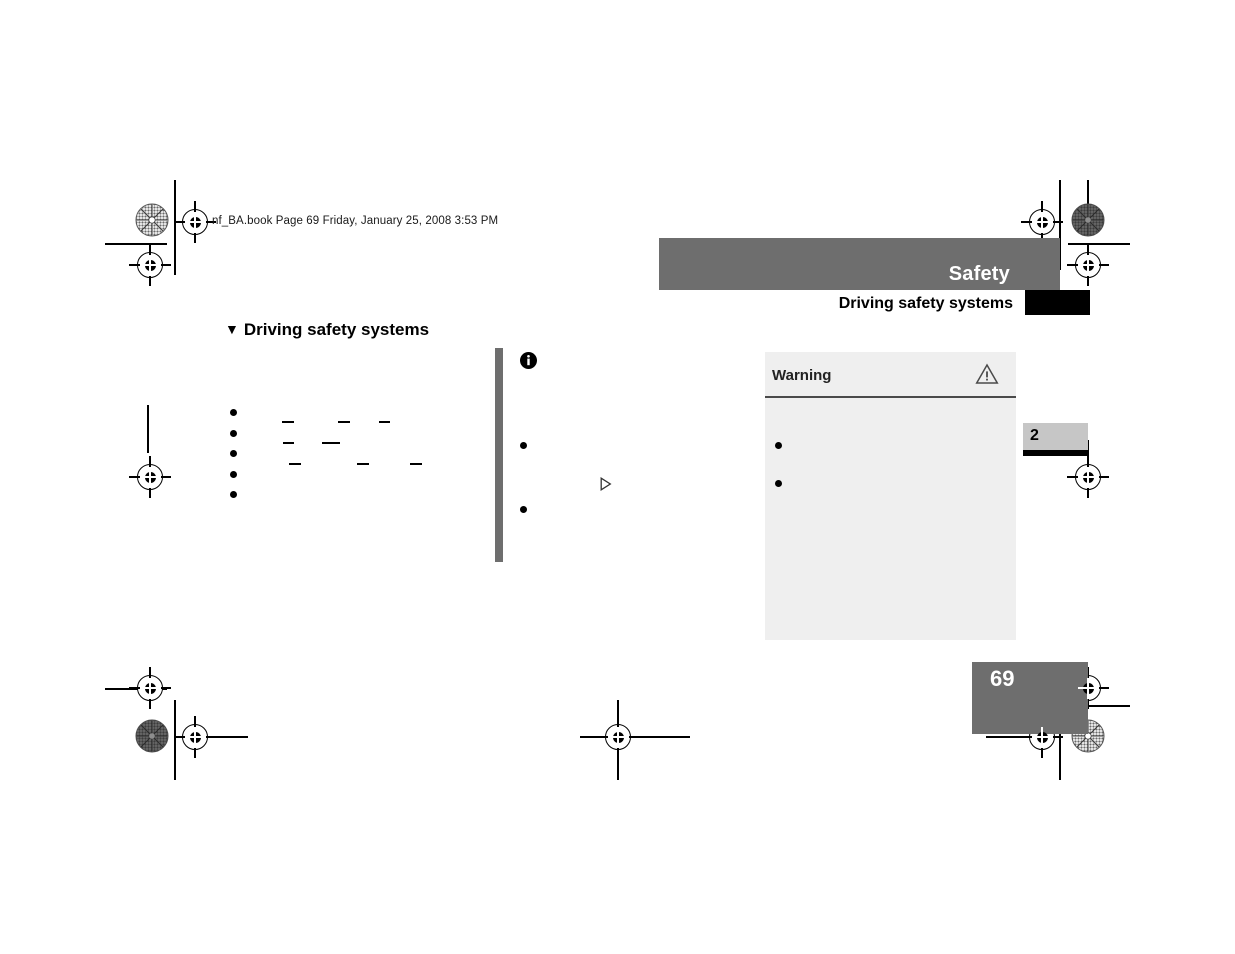 This screenshot has width=1235, height=954. What do you see at coordinates (1002, 678) in the screenshot?
I see `page-number: 69` at bounding box center [1002, 678].